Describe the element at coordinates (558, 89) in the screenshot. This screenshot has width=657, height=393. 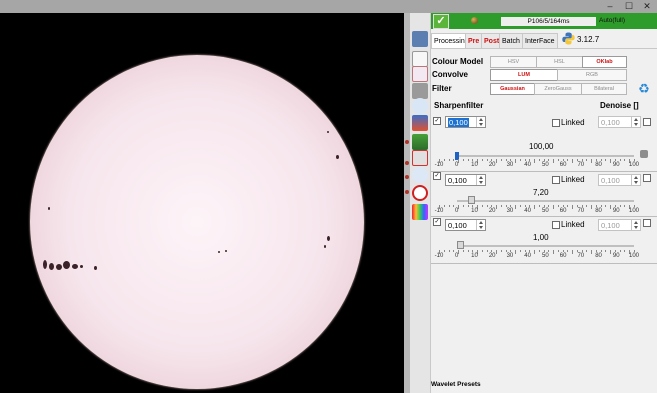
I see `filter-zerogauss: ZeroGauss` at that location.